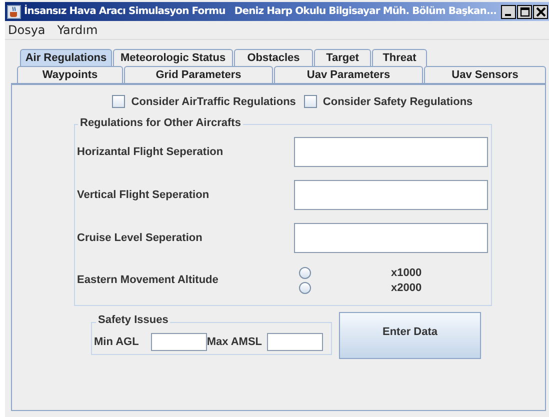 The height and width of the screenshot is (417, 549). I want to click on menu-item: Dosya, so click(27, 30).